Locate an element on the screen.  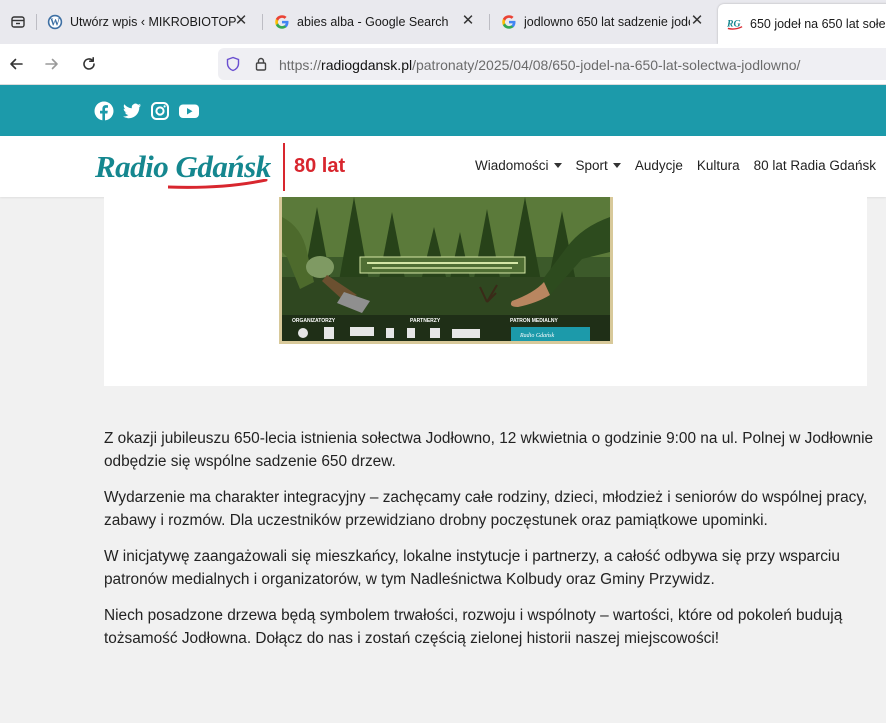
tab-list-button is located at coordinates (18, 22).